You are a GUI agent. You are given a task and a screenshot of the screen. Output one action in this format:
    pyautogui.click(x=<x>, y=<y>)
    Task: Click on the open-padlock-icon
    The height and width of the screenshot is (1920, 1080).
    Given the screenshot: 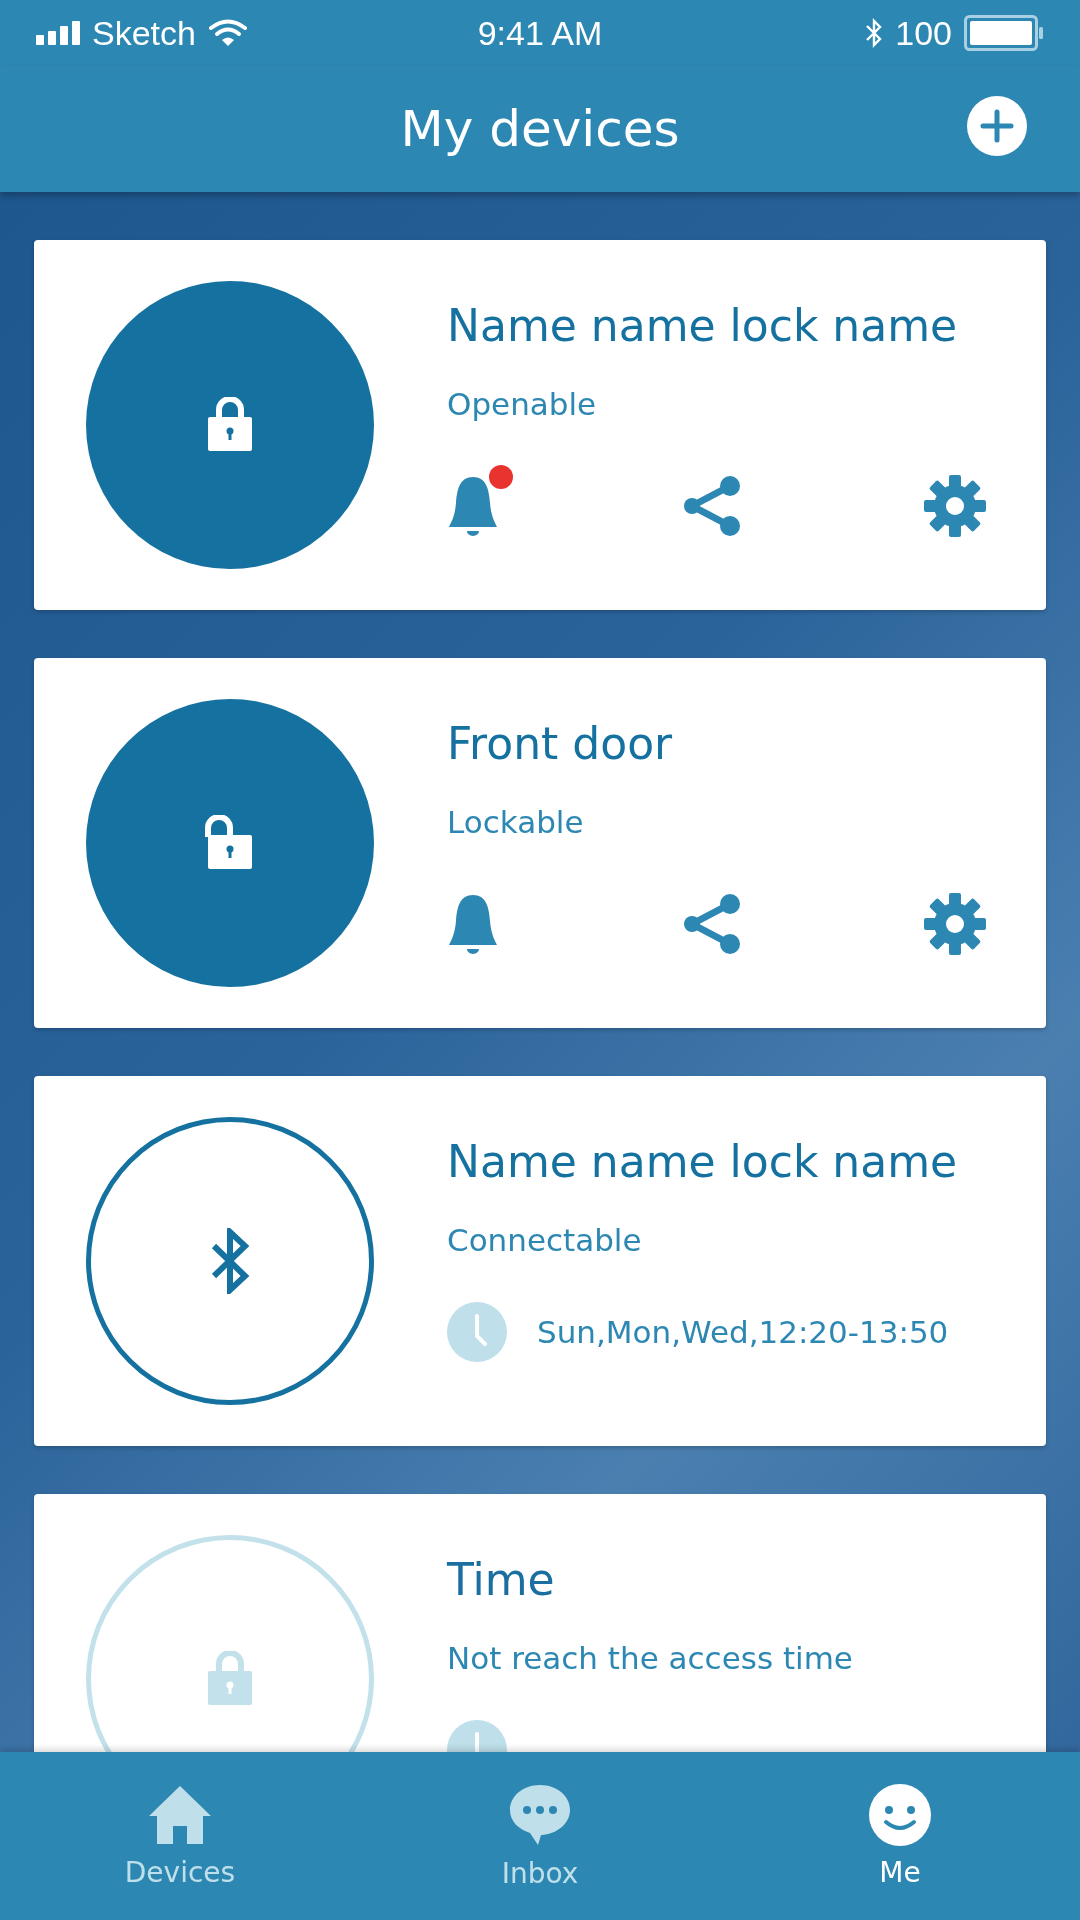 What is the action you would take?
    pyautogui.click(x=230, y=843)
    